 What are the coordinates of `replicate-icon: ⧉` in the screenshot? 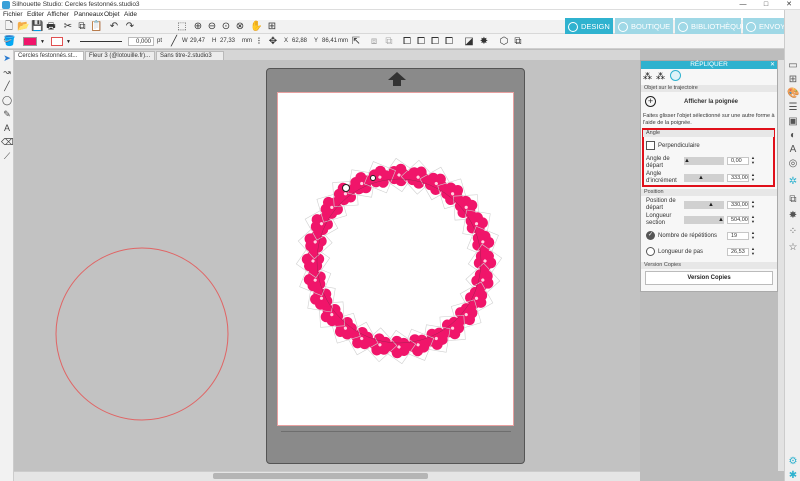 It's located at (518, 42).